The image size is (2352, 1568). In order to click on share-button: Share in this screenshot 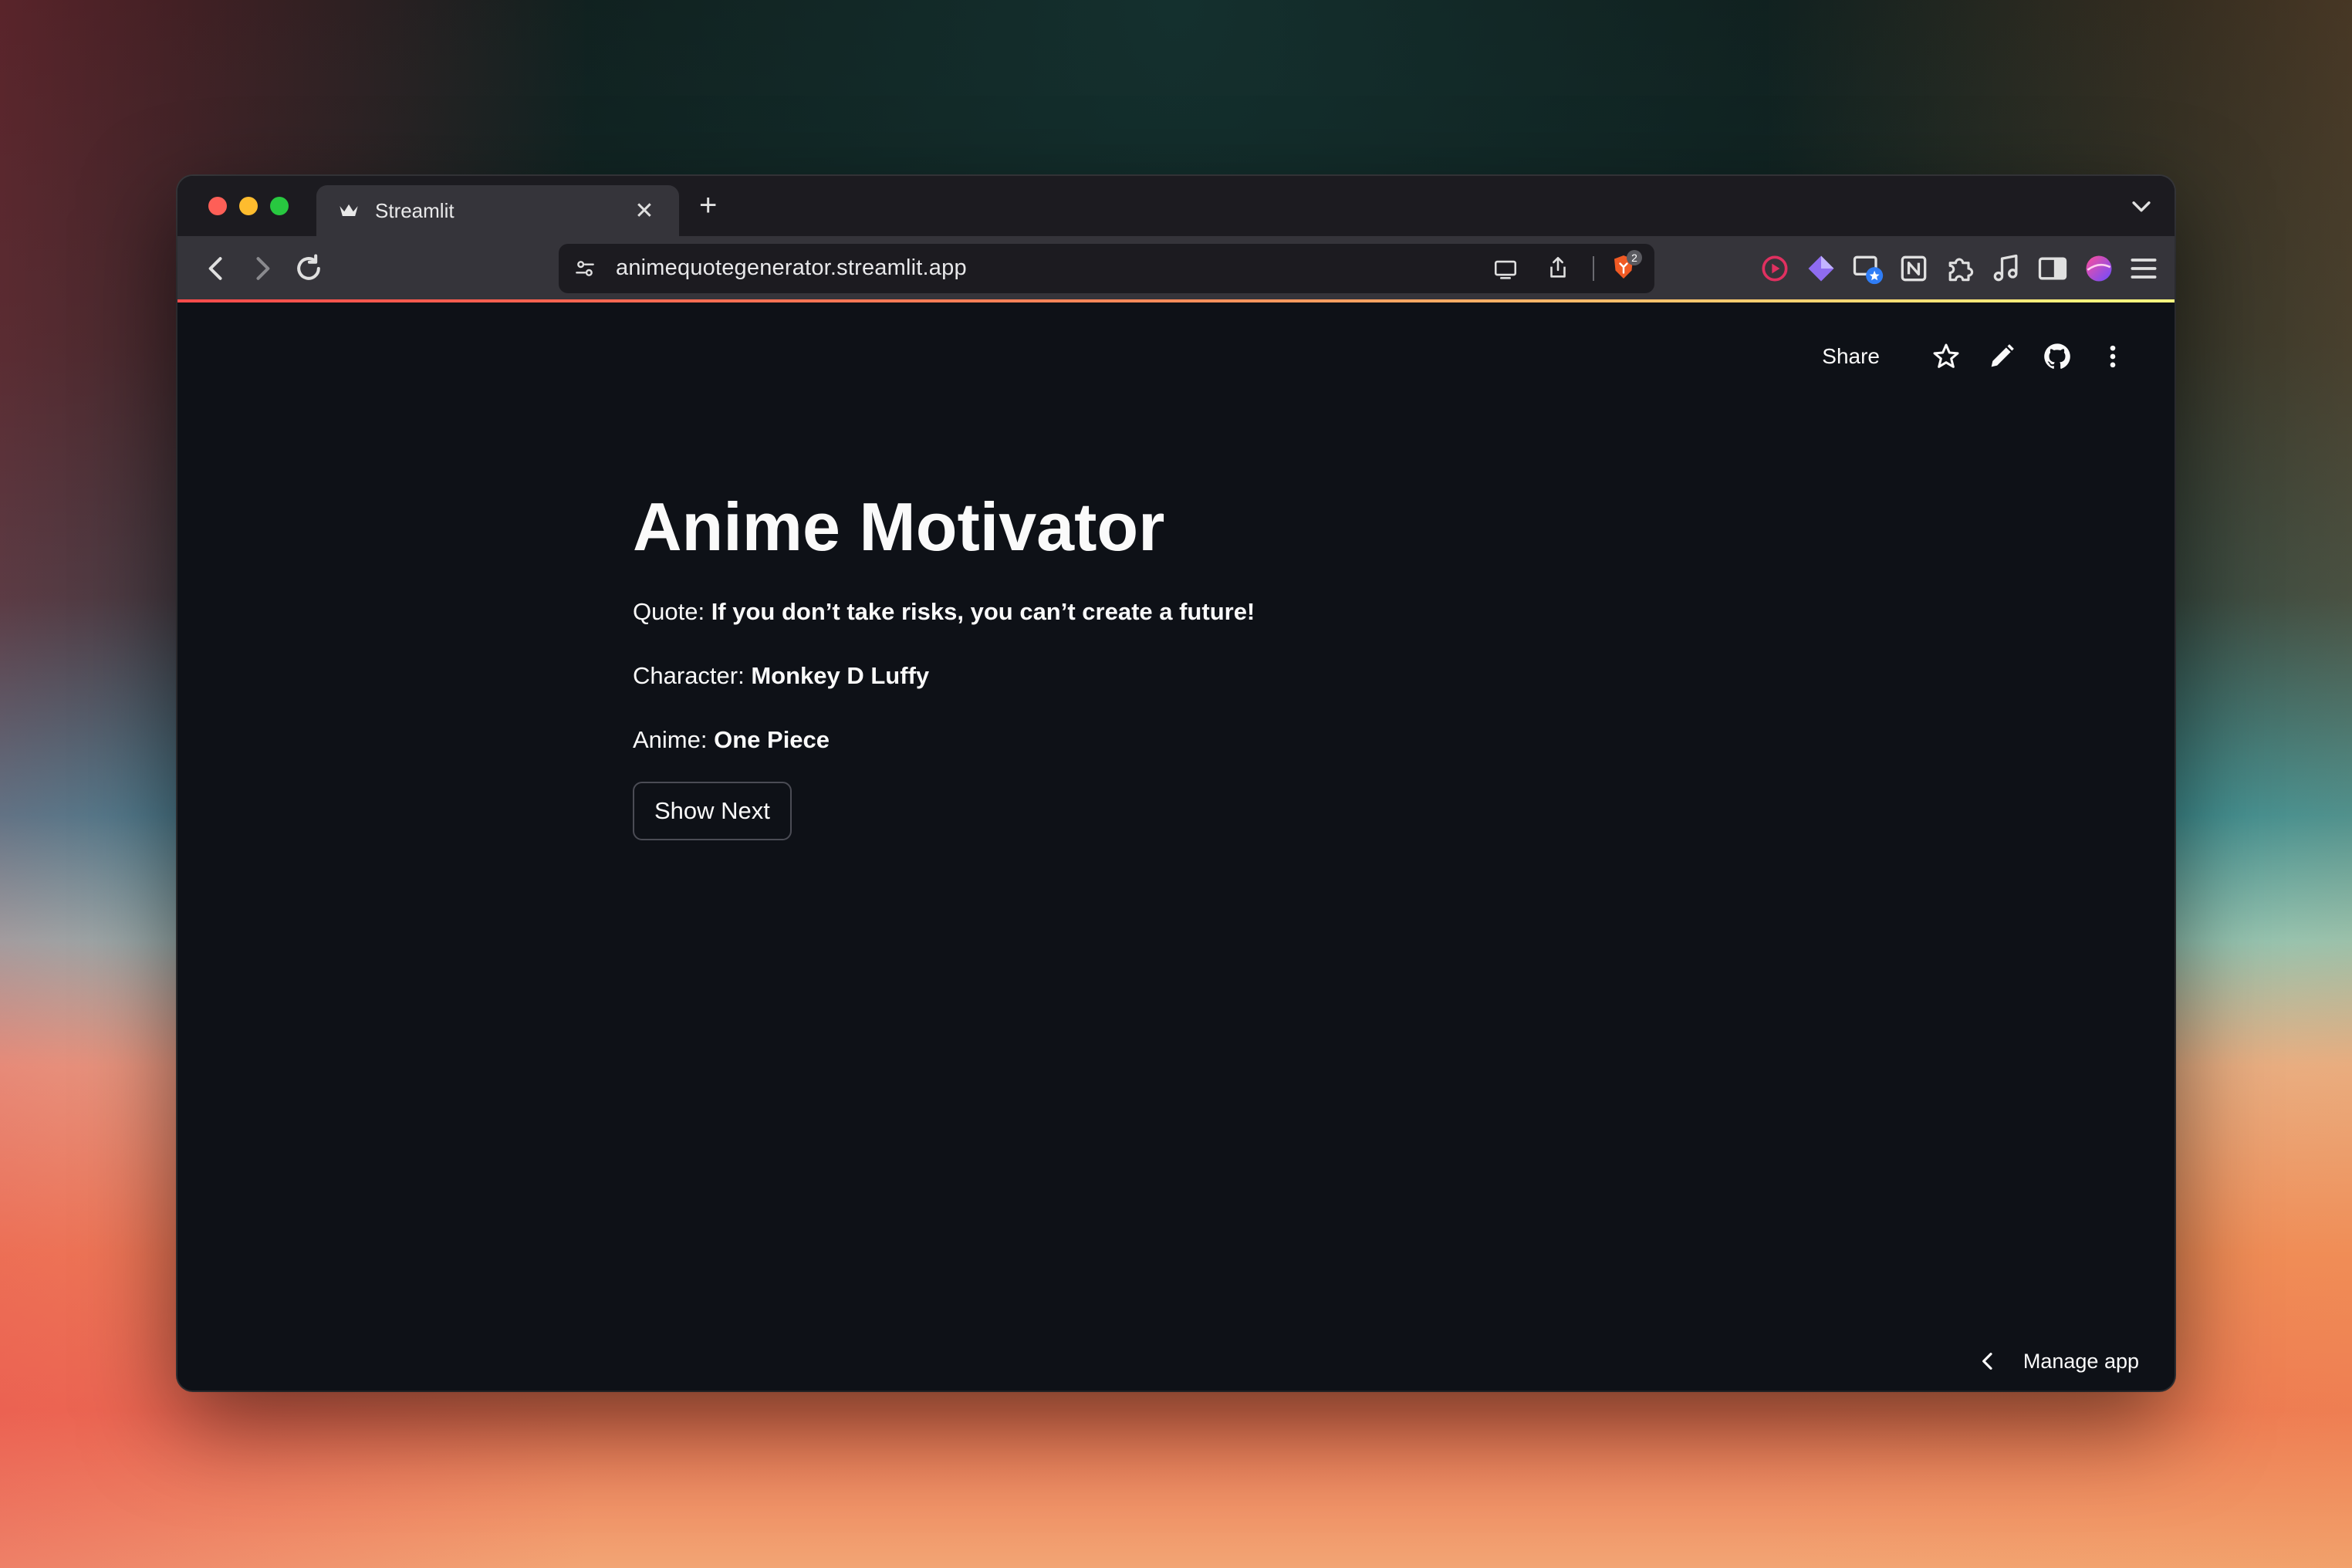, I will do `click(1851, 356)`.